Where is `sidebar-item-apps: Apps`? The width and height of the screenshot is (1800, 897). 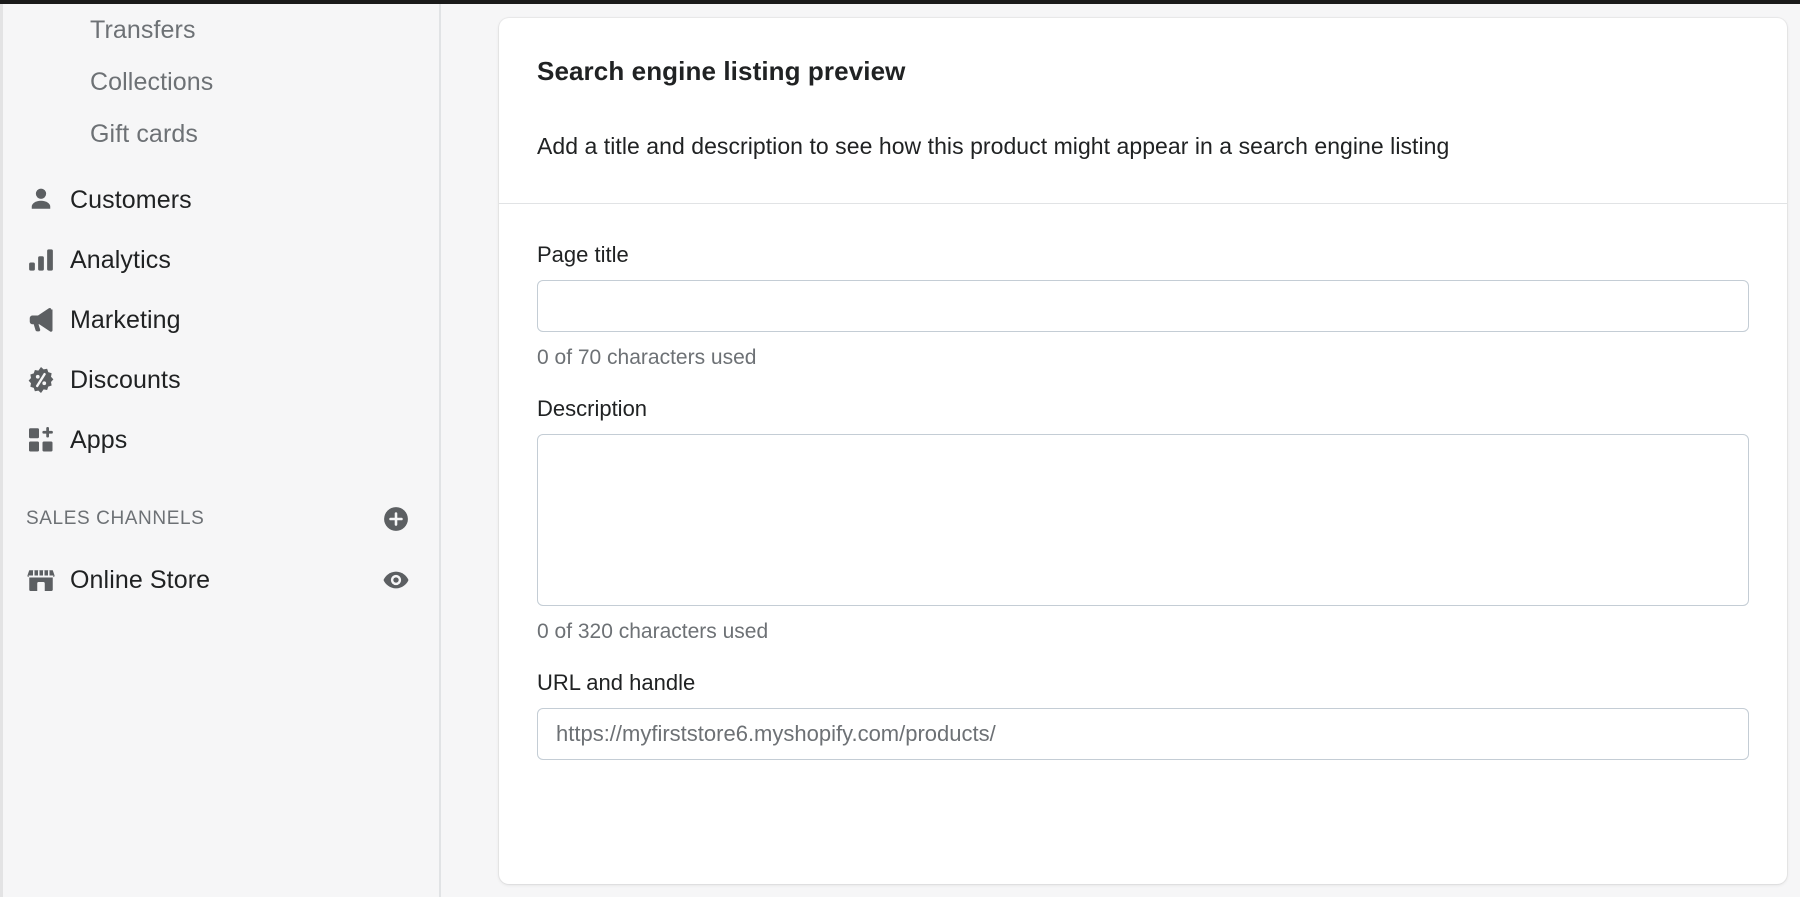
sidebar-item-apps: Apps is located at coordinates (219, 440).